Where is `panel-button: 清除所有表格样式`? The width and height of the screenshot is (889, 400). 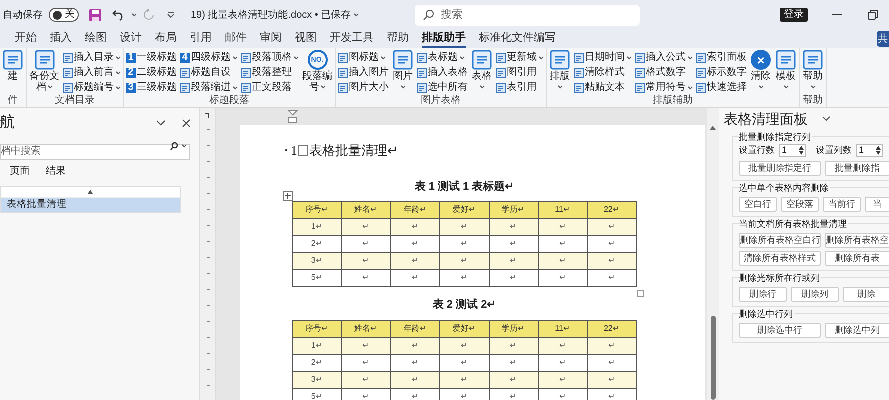 panel-button: 清除所有表格样式 is located at coordinates (780, 258).